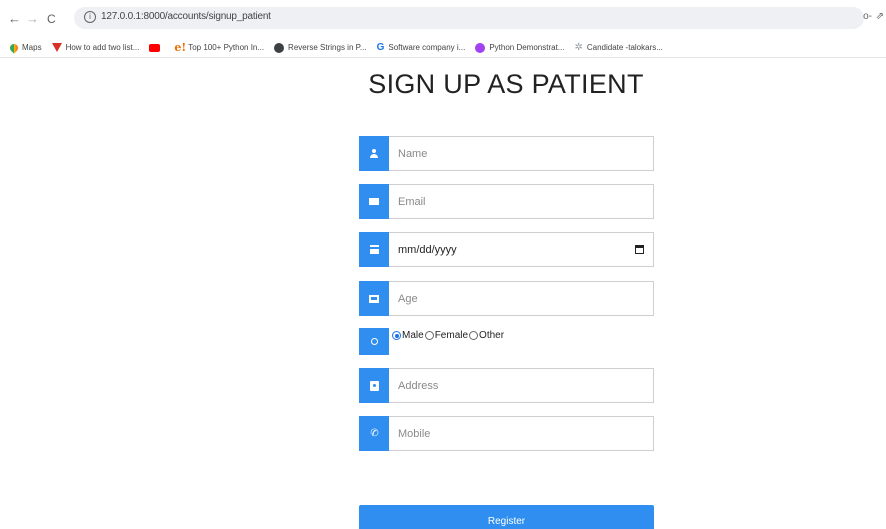 The height and width of the screenshot is (529, 886). I want to click on forward-arrow-icon: →, so click(32, 19).